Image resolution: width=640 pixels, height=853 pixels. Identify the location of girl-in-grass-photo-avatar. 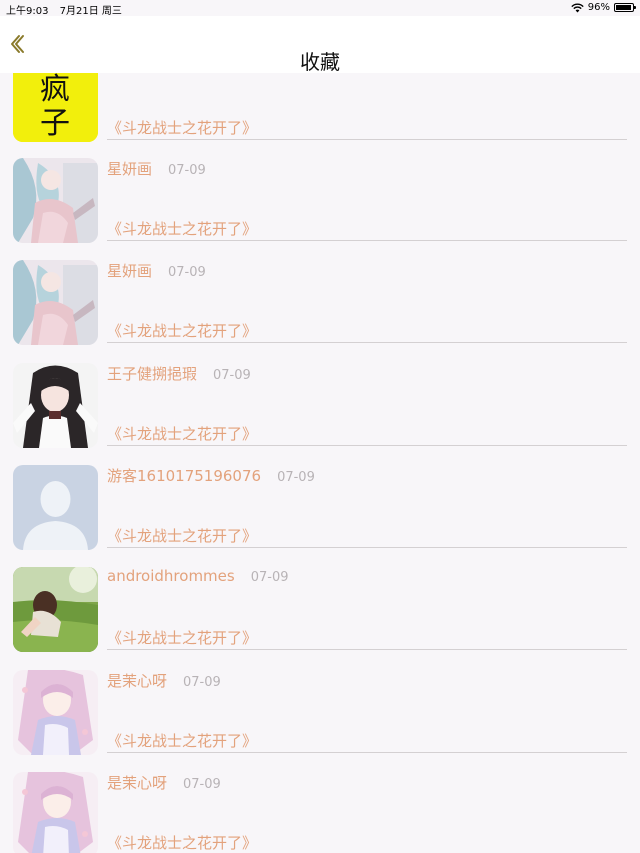
(55, 609).